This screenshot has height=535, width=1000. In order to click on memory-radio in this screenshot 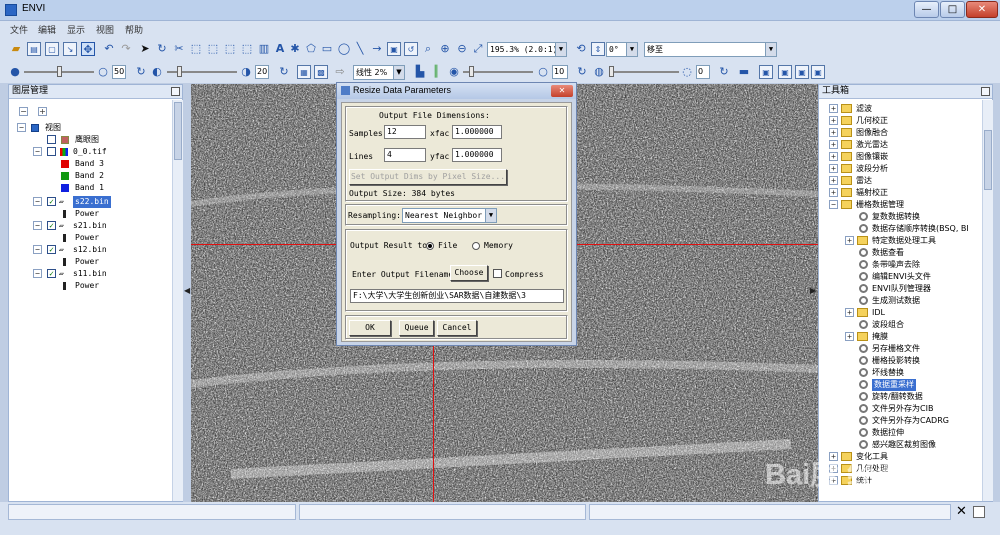, I will do `click(476, 246)`.